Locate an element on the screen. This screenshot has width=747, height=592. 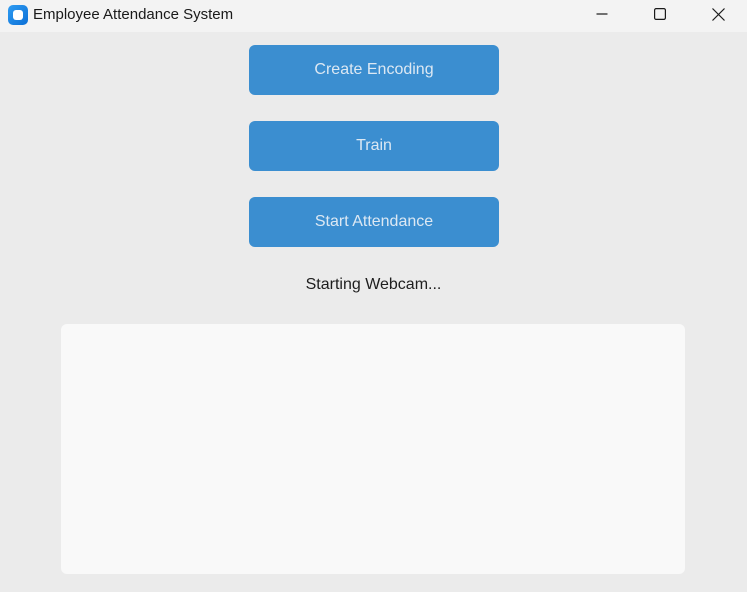
app-icon is located at coordinates (18, 15).